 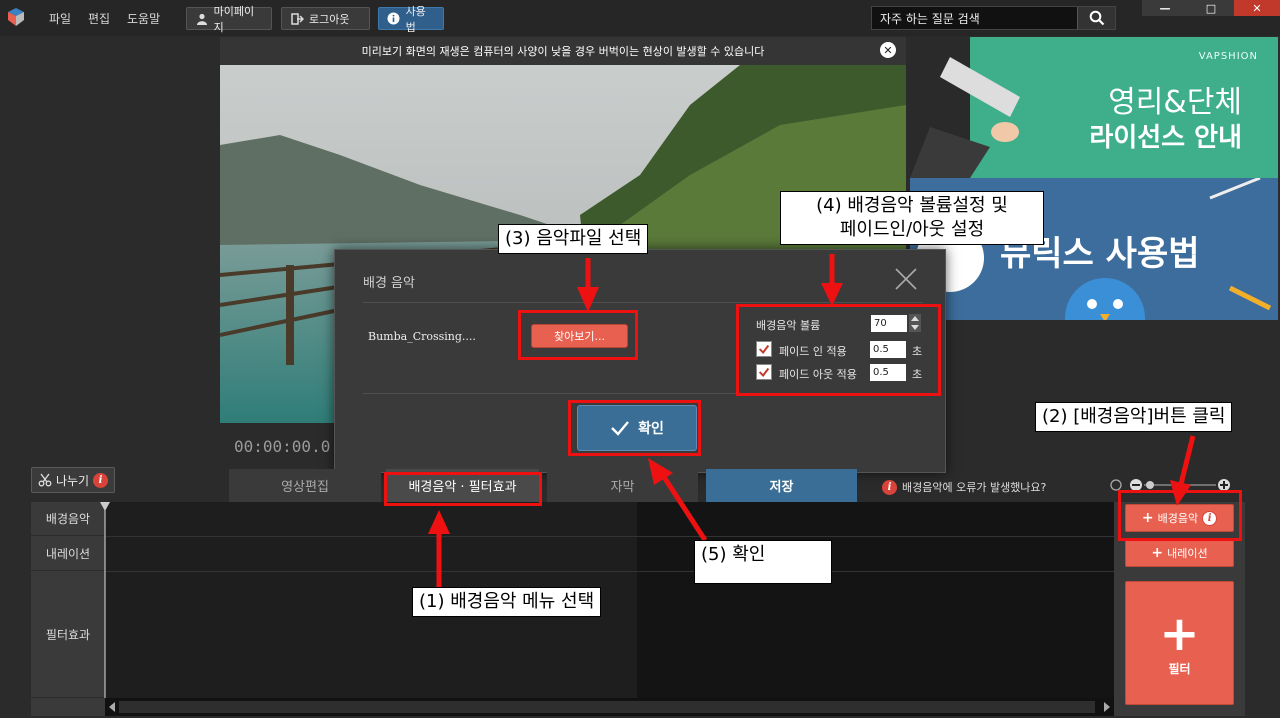 What do you see at coordinates (838, 350) in the screenshot?
I see `annotation-box-volume` at bounding box center [838, 350].